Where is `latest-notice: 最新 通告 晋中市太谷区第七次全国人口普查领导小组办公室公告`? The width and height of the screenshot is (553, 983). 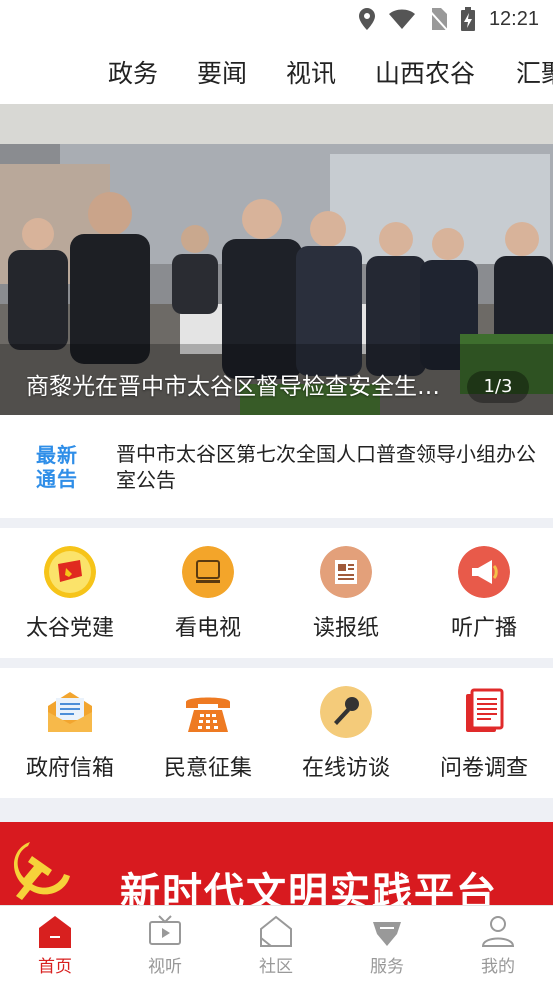
latest-notice: 最新 通告 晋中市太谷区第七次全国人口普查领导小组办公室公告 is located at coordinates (276, 466).